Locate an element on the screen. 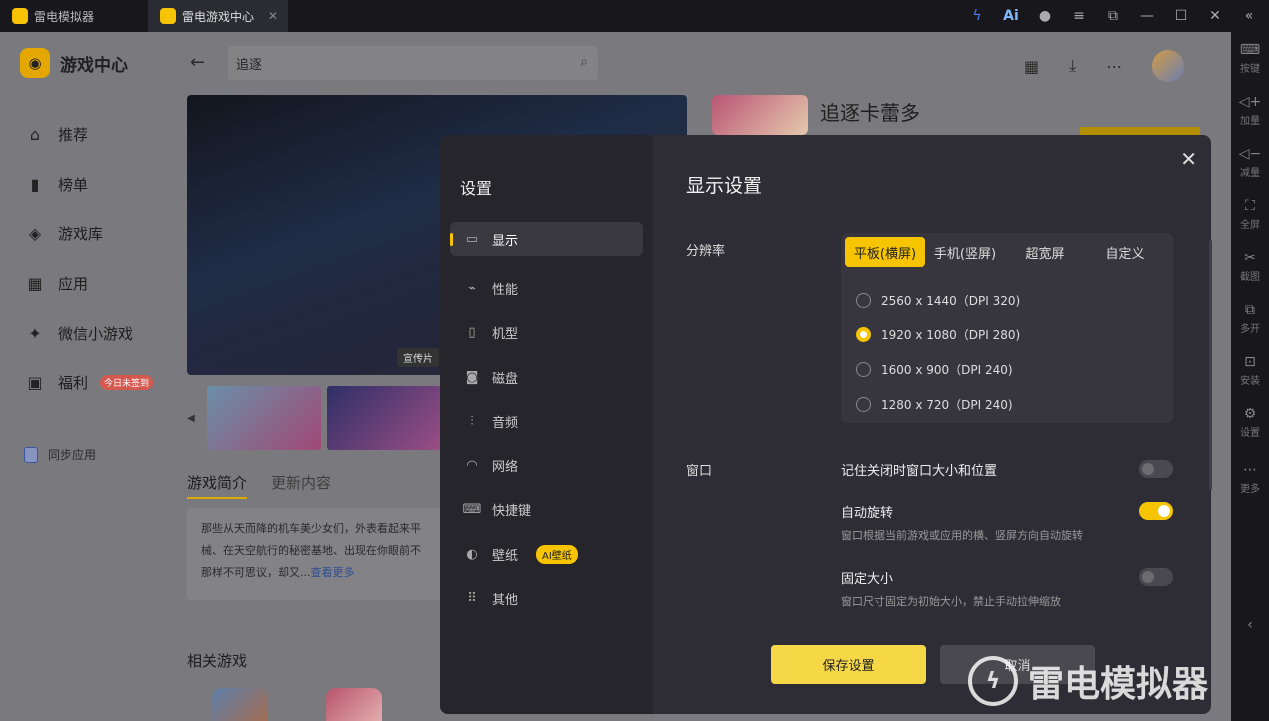 Image resolution: width=1269 pixels, height=721 pixels. thumbnail-strip: ◀ is located at coordinates (314, 418).